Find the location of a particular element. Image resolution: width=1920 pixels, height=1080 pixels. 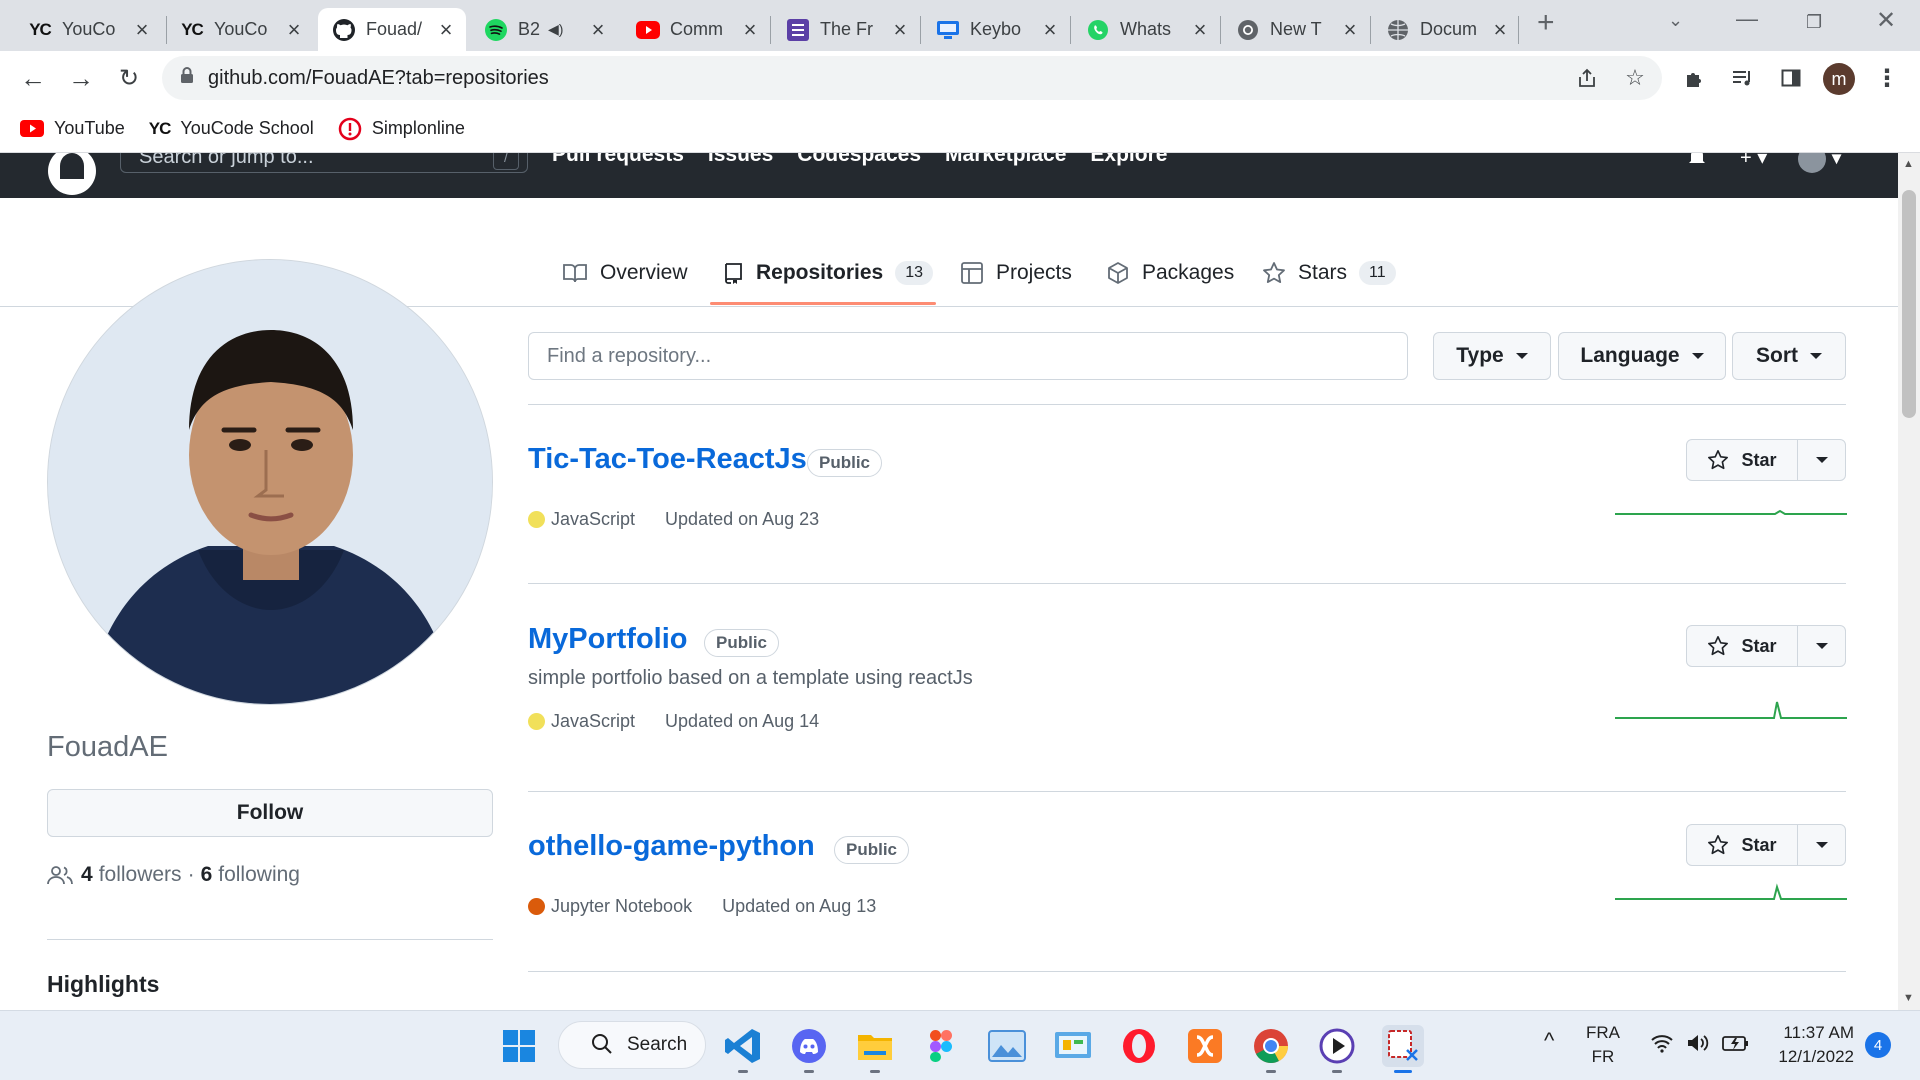

global-search-input: Search or jump to... / is located at coordinates (324, 163).